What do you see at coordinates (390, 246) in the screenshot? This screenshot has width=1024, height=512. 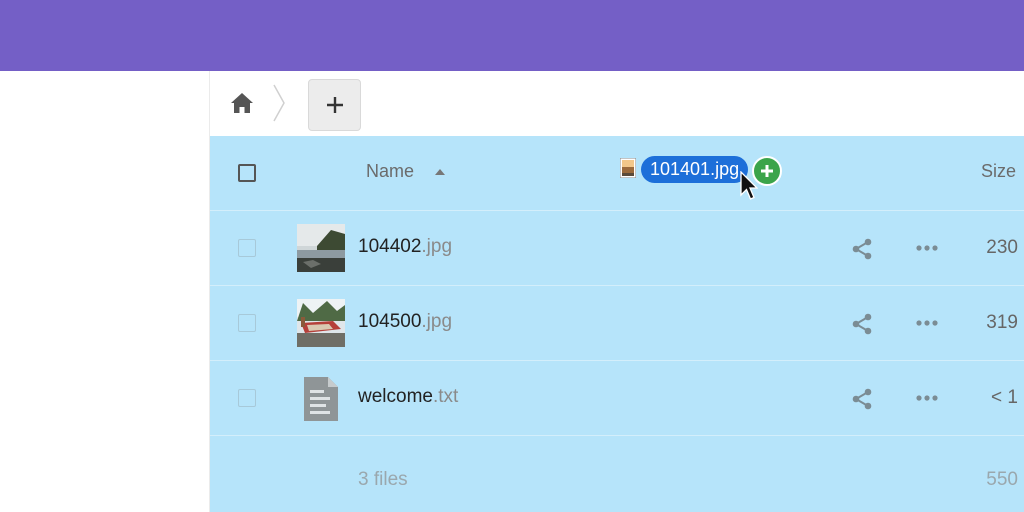 I see `file-basename: 104402` at bounding box center [390, 246].